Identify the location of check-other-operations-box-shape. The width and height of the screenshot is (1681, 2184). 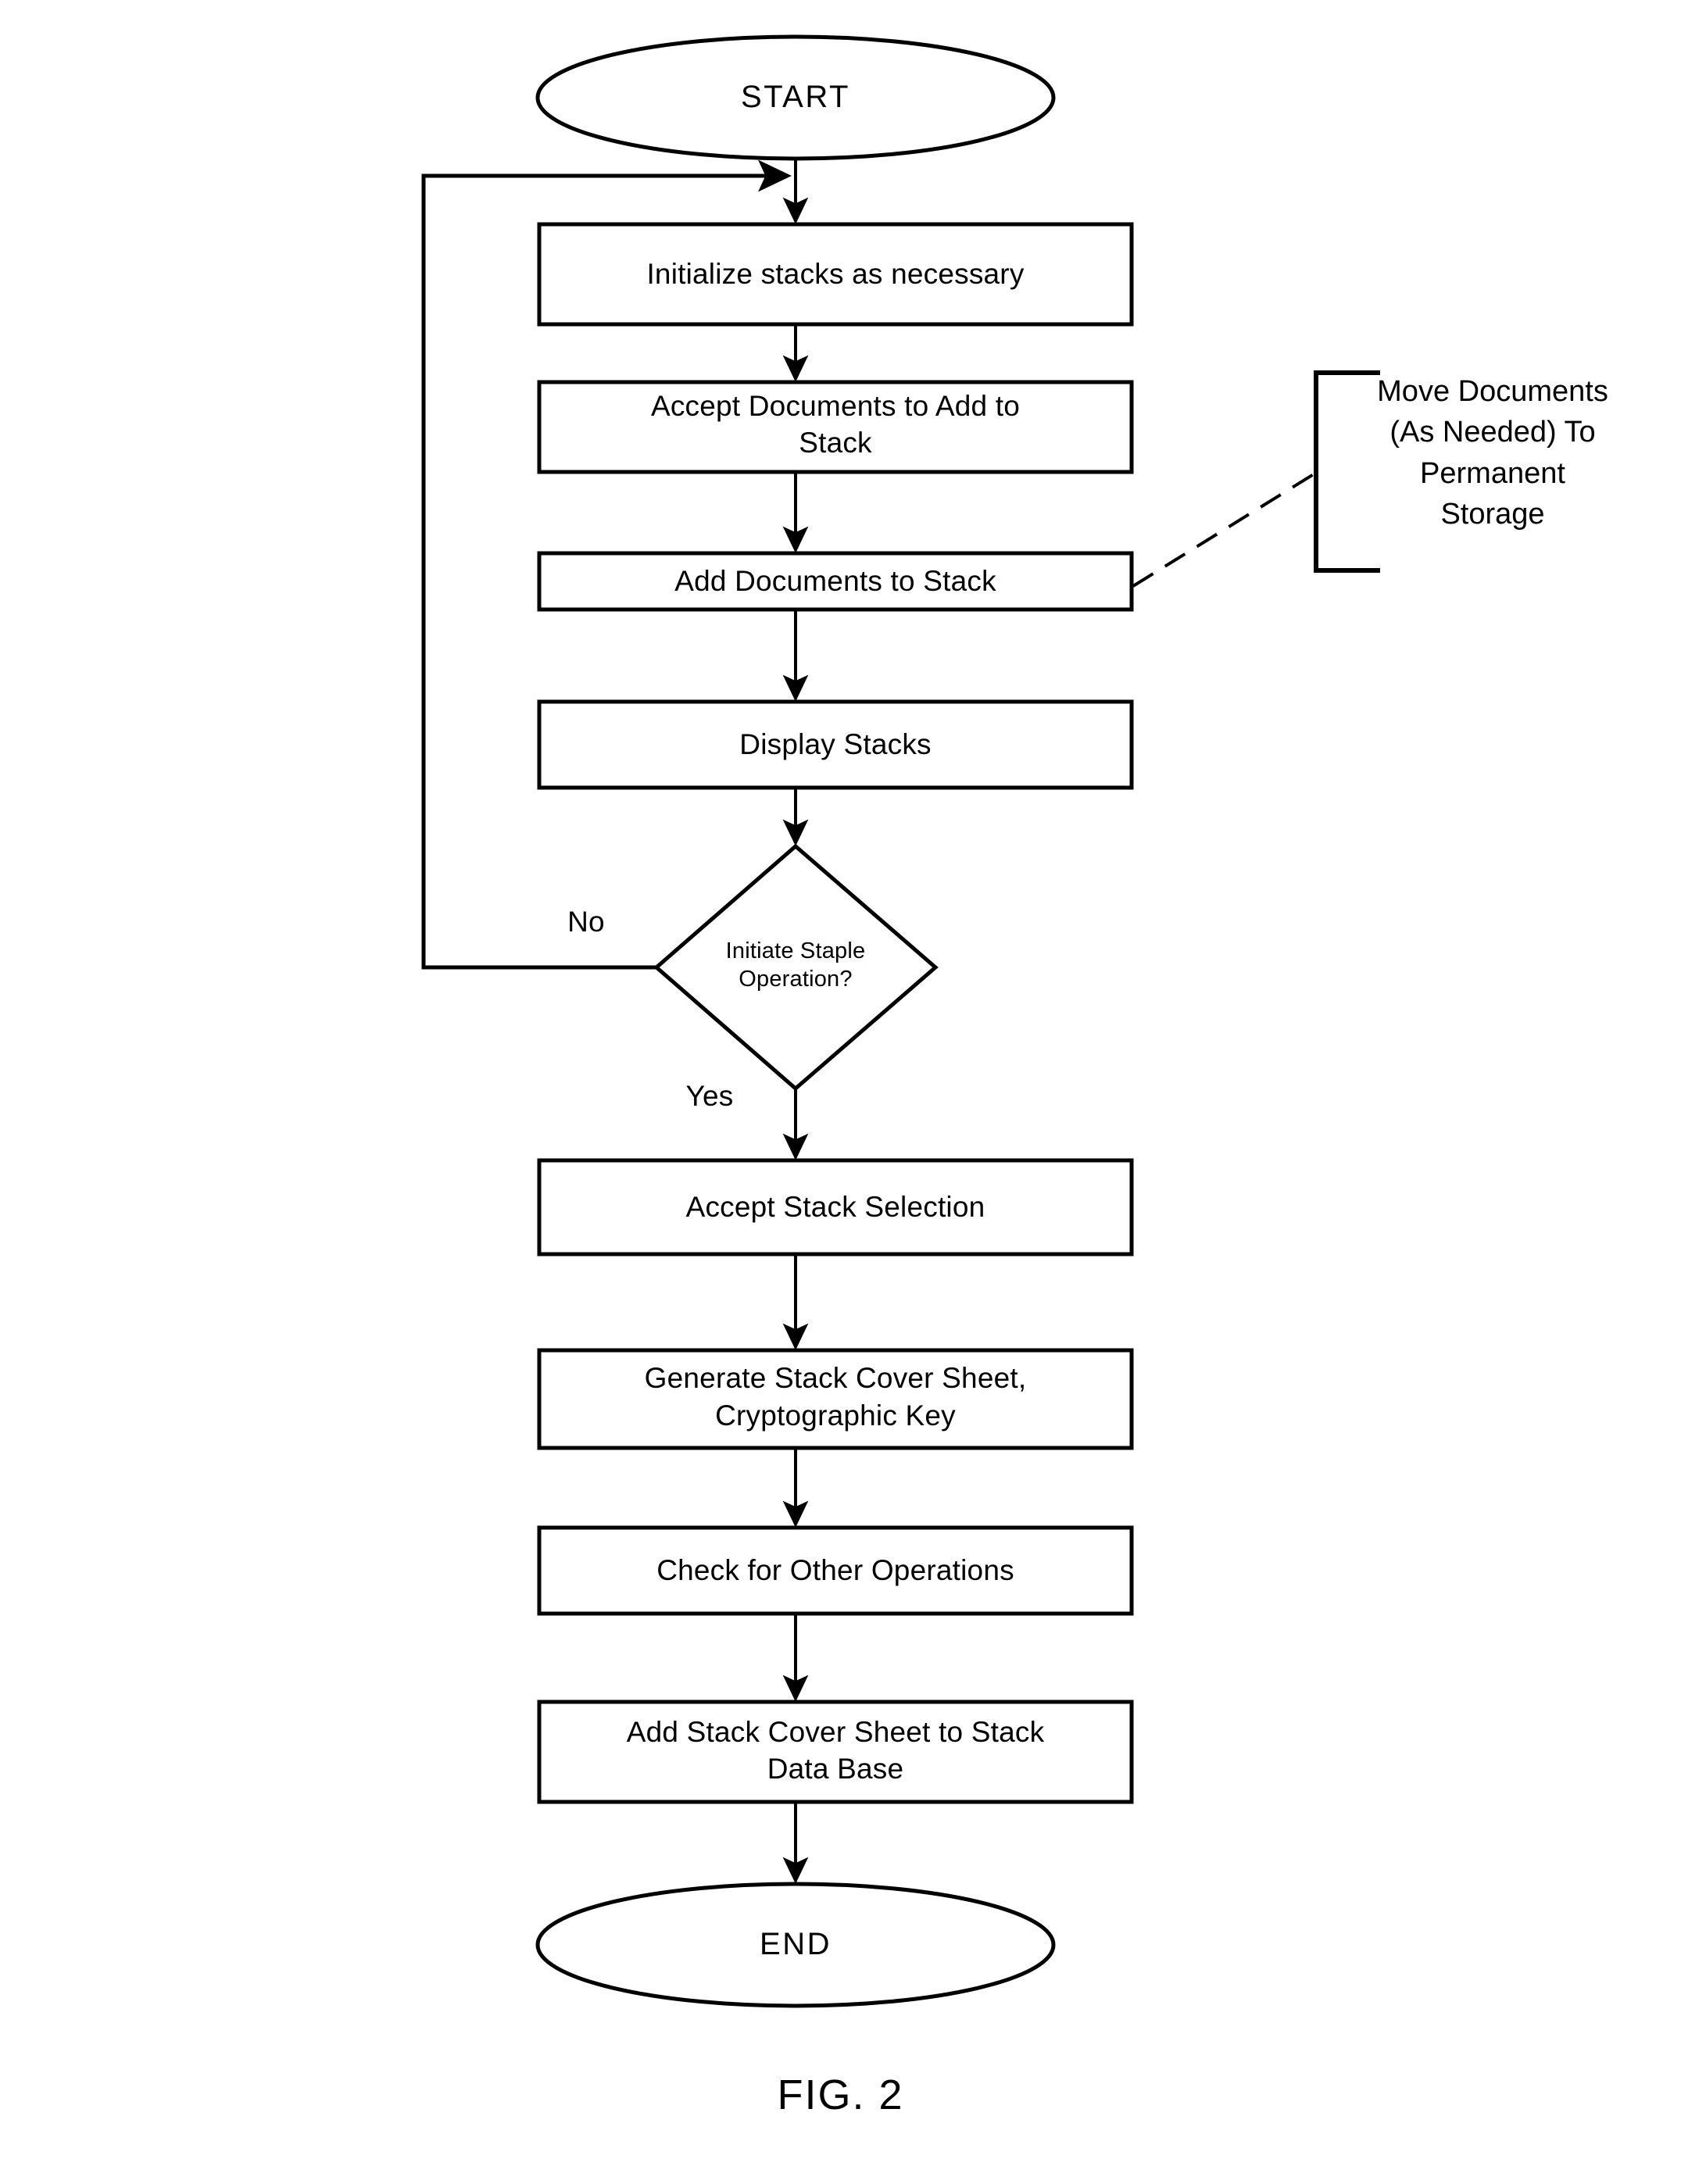
(836, 1570).